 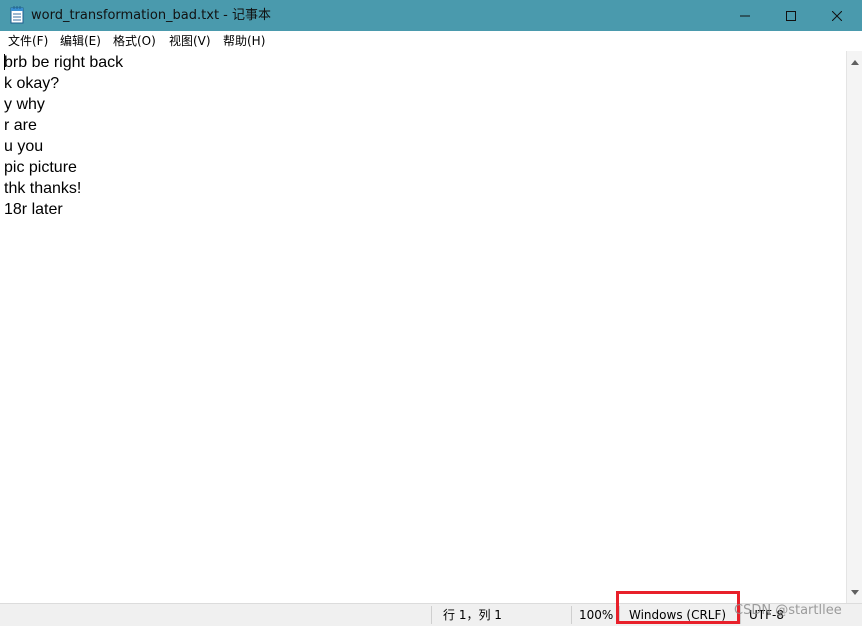 I want to click on scroll-up-button, so click(x=854, y=62).